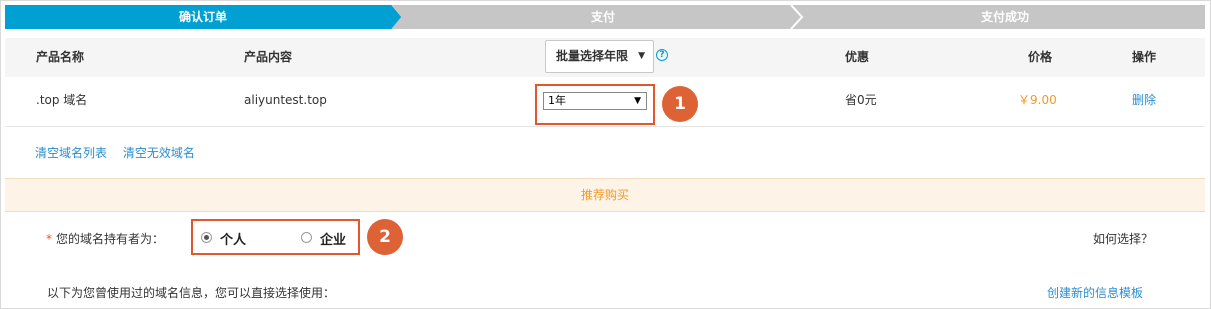 The image size is (1211, 309). Describe the element at coordinates (121, 152) in the screenshot. I see `list-actions: 清空域名列表 清空无效域名` at that location.